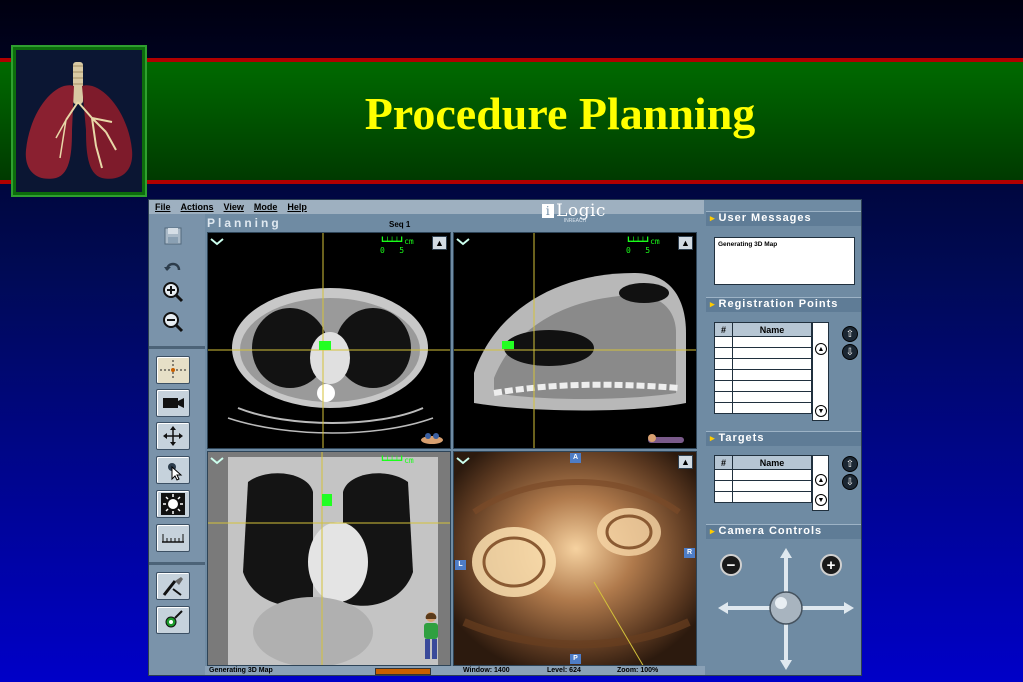  I want to click on crosshair-icon, so click(173, 370).